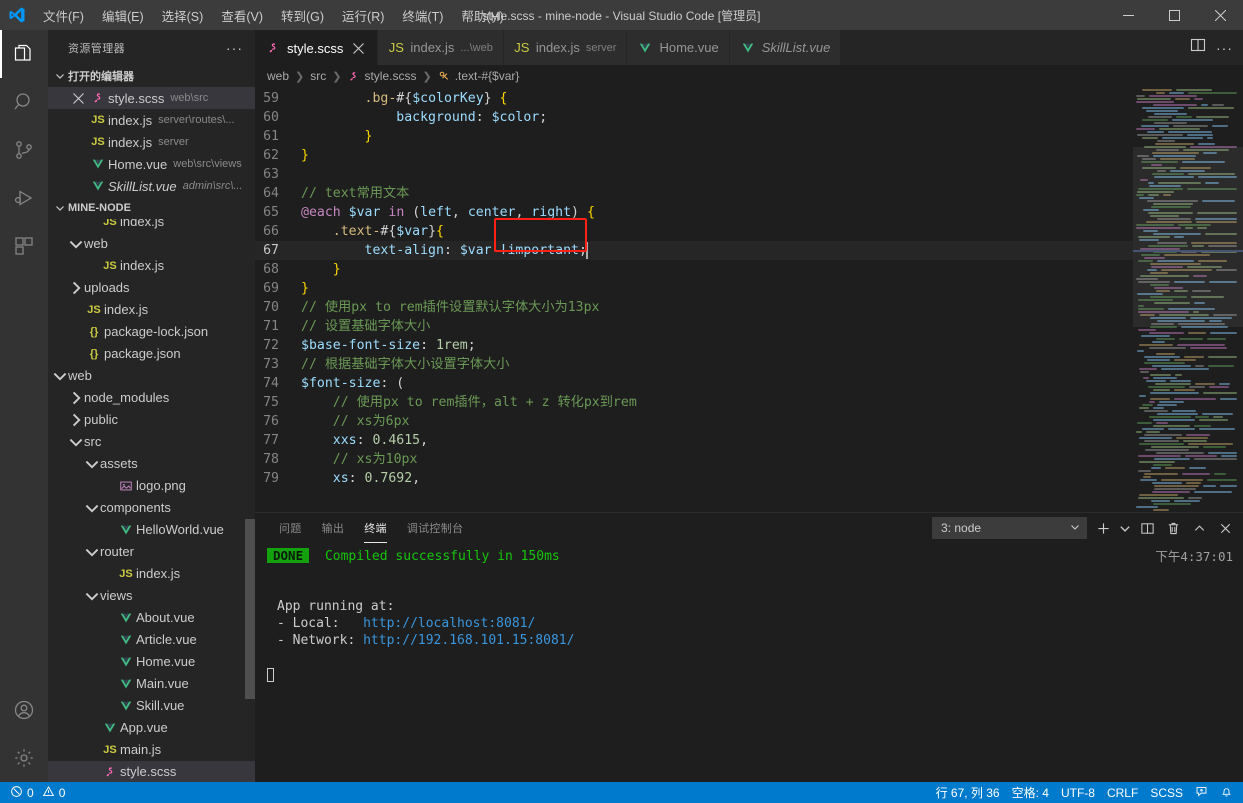 This screenshot has width=1243, height=803. What do you see at coordinates (151, 530) in the screenshot?
I see `tree-item: HelloWorld.vue` at bounding box center [151, 530].